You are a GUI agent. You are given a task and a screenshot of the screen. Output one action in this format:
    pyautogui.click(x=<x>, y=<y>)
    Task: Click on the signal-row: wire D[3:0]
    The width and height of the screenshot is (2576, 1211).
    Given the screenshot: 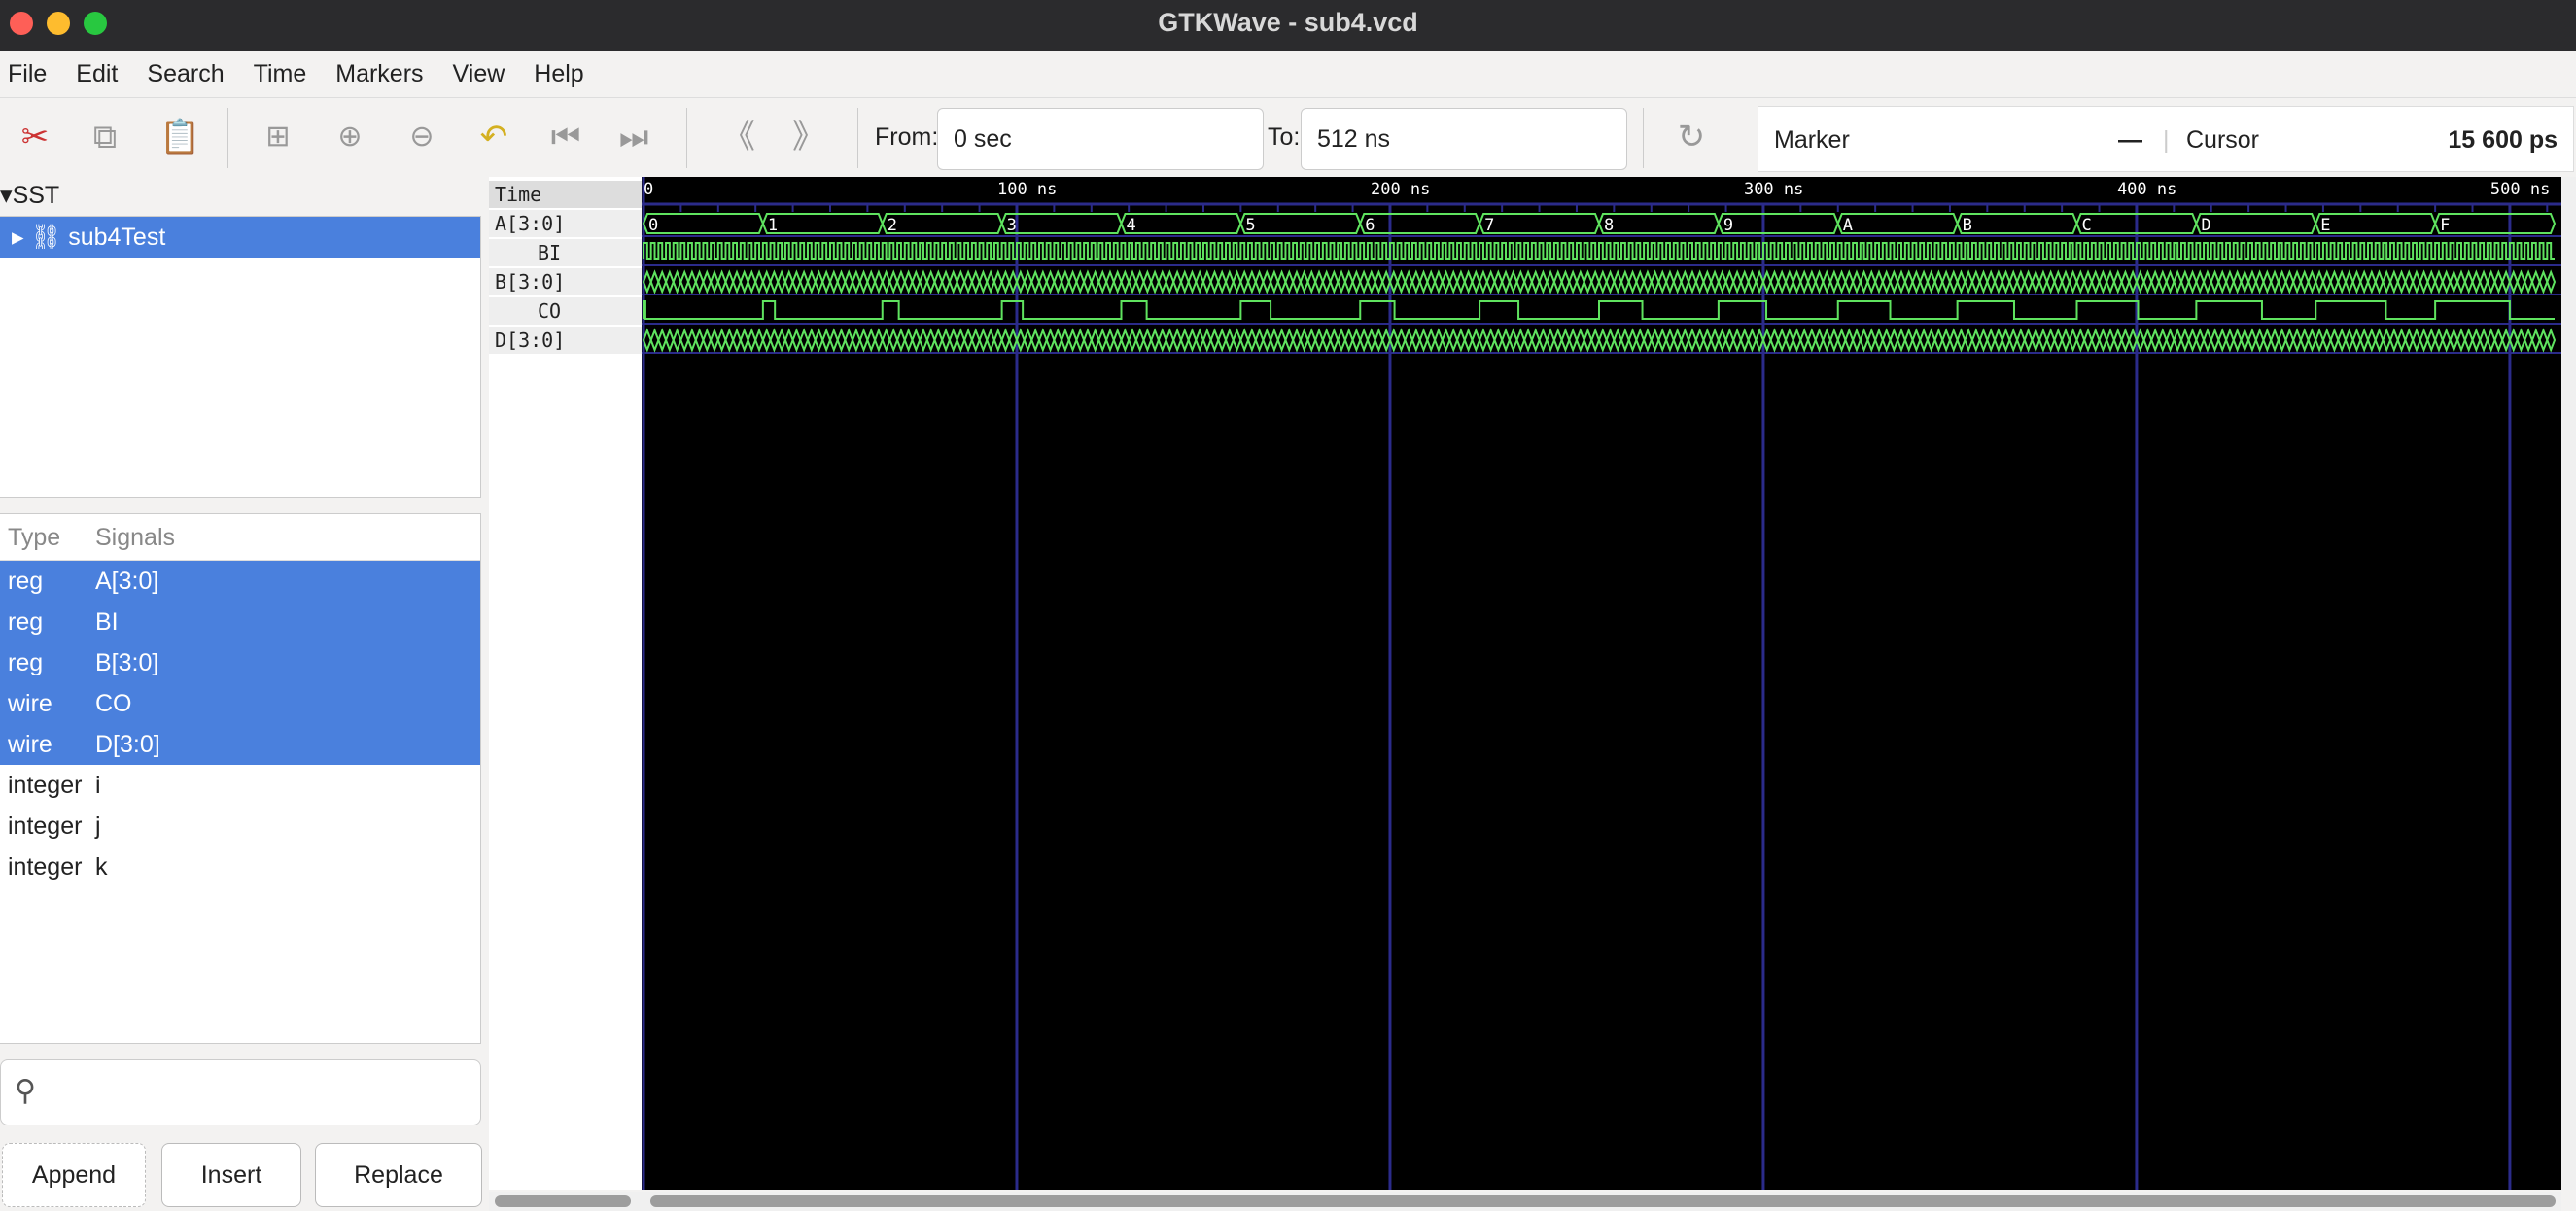 What is the action you would take?
    pyautogui.click(x=240, y=745)
    